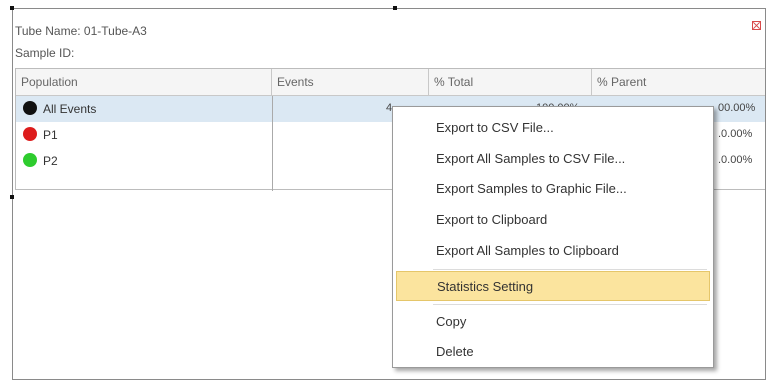 The height and width of the screenshot is (386, 770). I want to click on menu-item-delete: Delete, so click(553, 352).